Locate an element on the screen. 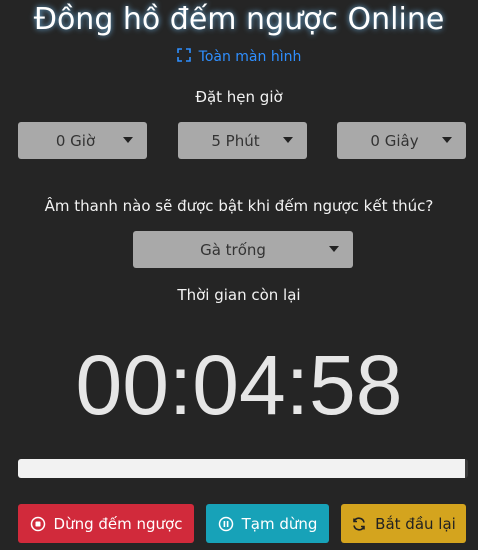 This screenshot has height=550, width=478. seconds-select-value: 0 Giây is located at coordinates (394, 140).